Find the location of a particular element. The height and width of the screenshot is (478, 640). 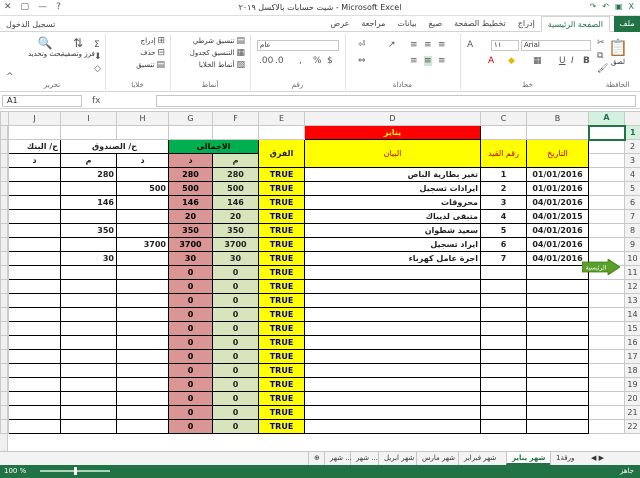

cell-D22 is located at coordinates (392, 426).